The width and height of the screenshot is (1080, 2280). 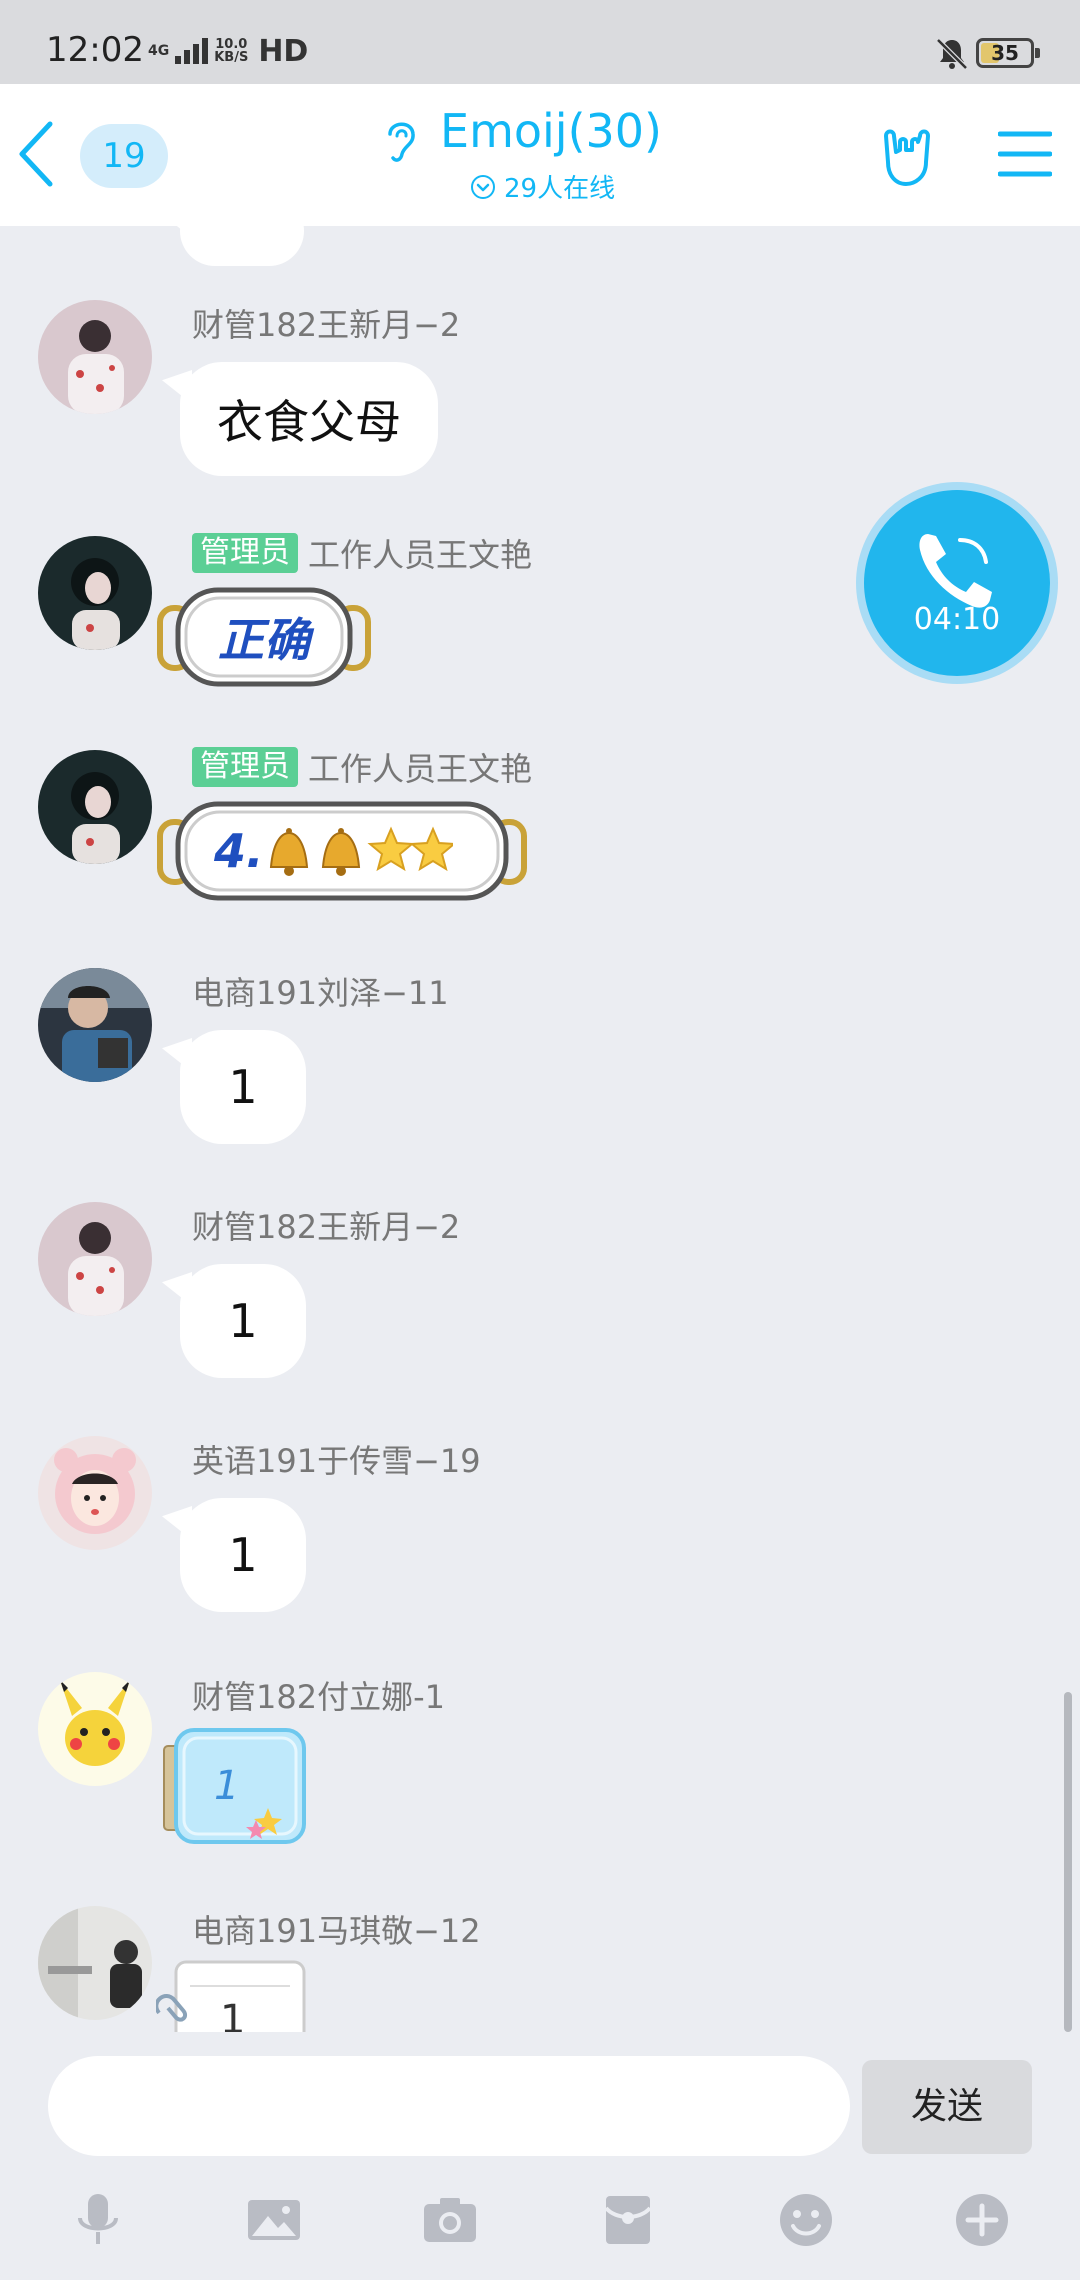 I want to click on sticker-text: 正确, so click(x=264, y=640).